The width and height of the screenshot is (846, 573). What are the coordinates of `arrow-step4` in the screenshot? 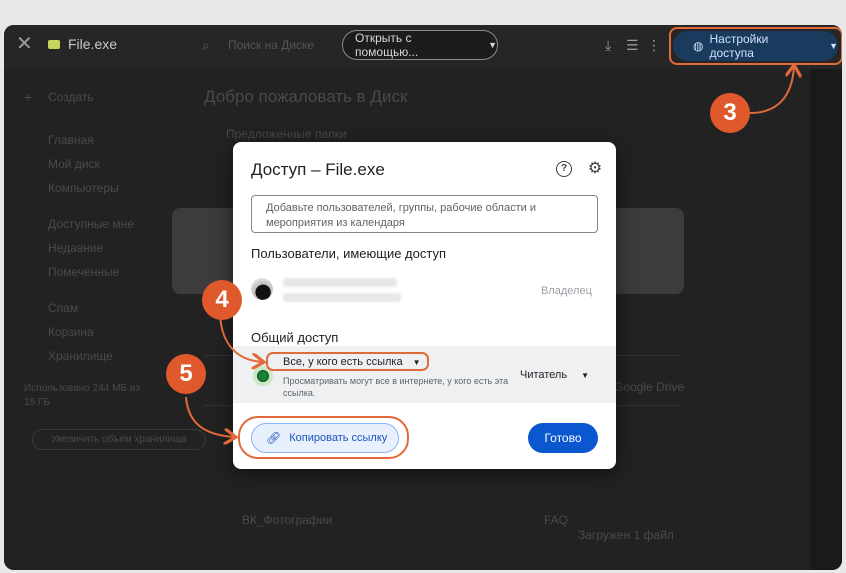 It's located at (240, 338).